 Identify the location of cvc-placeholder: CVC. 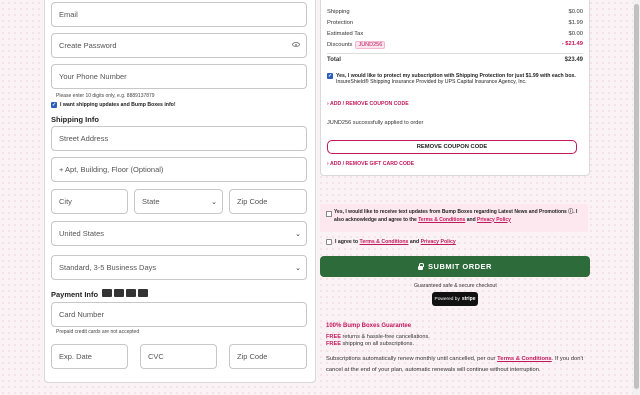
(156, 356).